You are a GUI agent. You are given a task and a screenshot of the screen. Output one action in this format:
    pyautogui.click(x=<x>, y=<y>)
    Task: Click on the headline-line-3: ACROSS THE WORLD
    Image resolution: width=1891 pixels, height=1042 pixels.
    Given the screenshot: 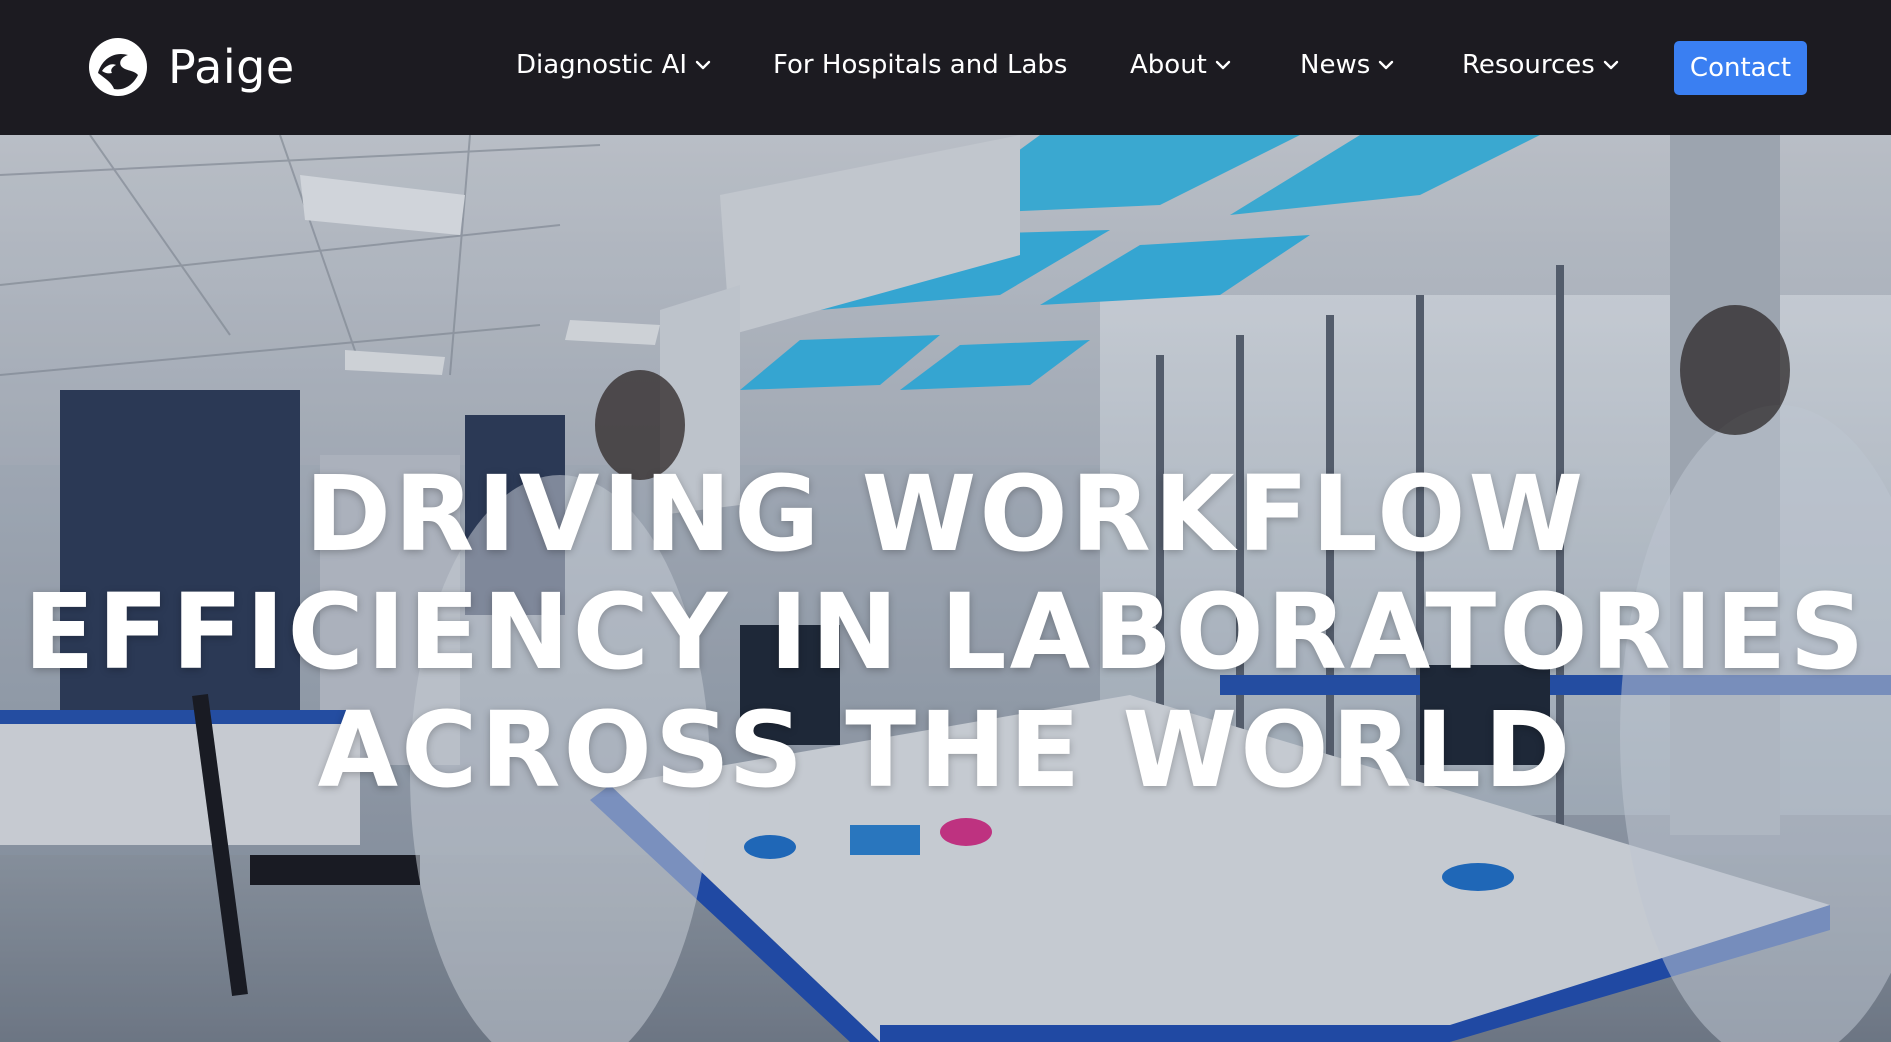 What is the action you would take?
    pyautogui.click(x=945, y=750)
    